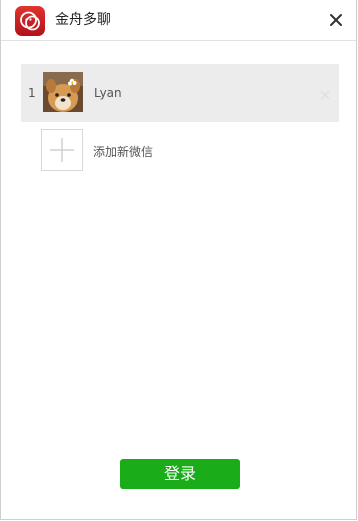 Image resolution: width=358 pixels, height=521 pixels. Describe the element at coordinates (32, 93) in the screenshot. I see `account-index: 1` at that location.